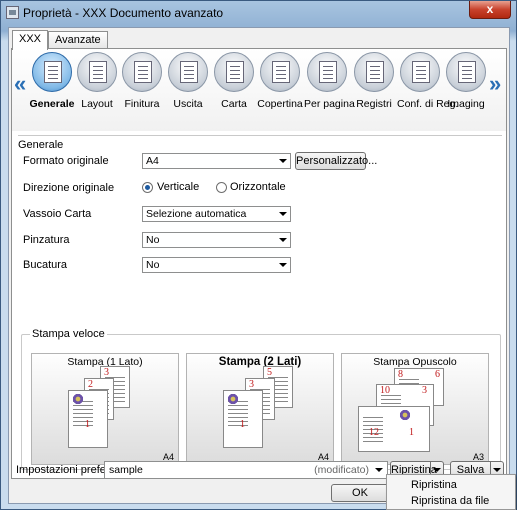 The image size is (517, 510). I want to click on toolbar-item-cover: Copertina, so click(280, 81).